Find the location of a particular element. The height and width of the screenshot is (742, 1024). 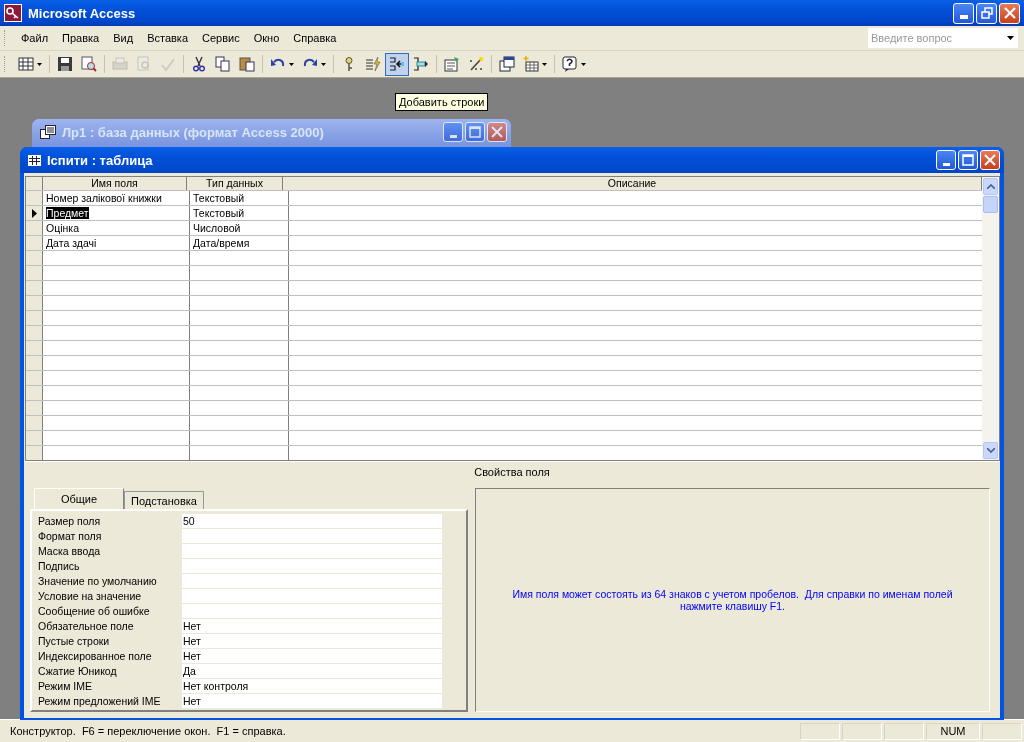

data-type-cell: Дата/время is located at coordinates (239, 243).